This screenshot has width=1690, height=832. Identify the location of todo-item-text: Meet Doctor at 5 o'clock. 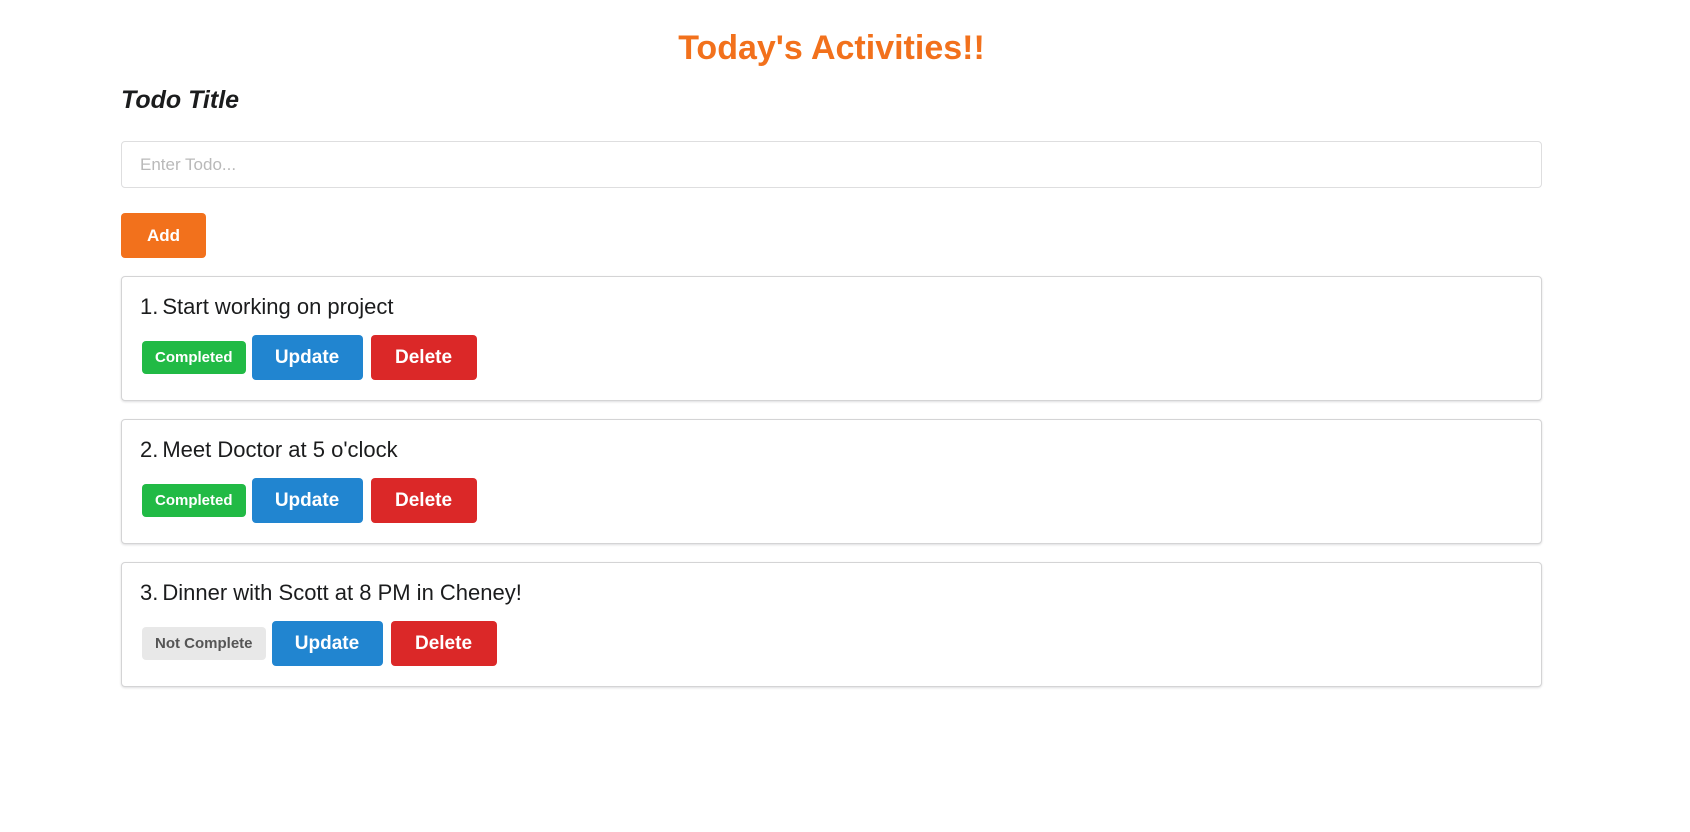
(280, 449).